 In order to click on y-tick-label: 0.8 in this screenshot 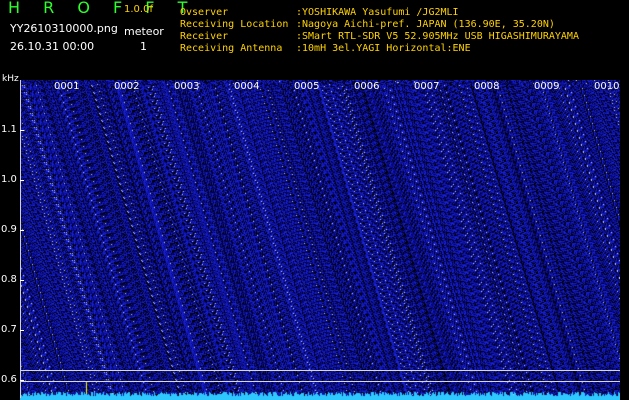, I will do `click(9, 279)`.